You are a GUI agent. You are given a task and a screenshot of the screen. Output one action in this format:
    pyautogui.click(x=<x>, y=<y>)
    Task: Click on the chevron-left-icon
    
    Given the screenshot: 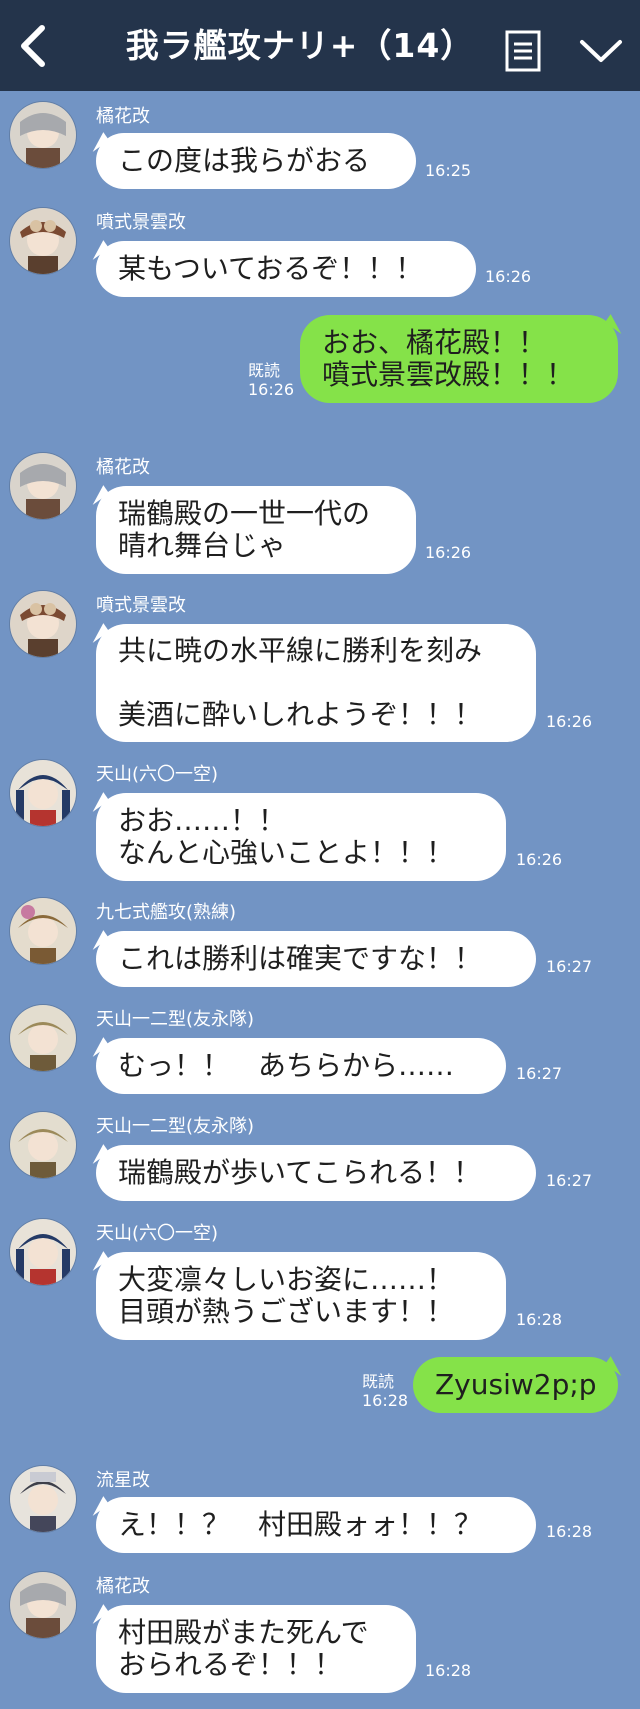 What is the action you would take?
    pyautogui.click(x=34, y=46)
    